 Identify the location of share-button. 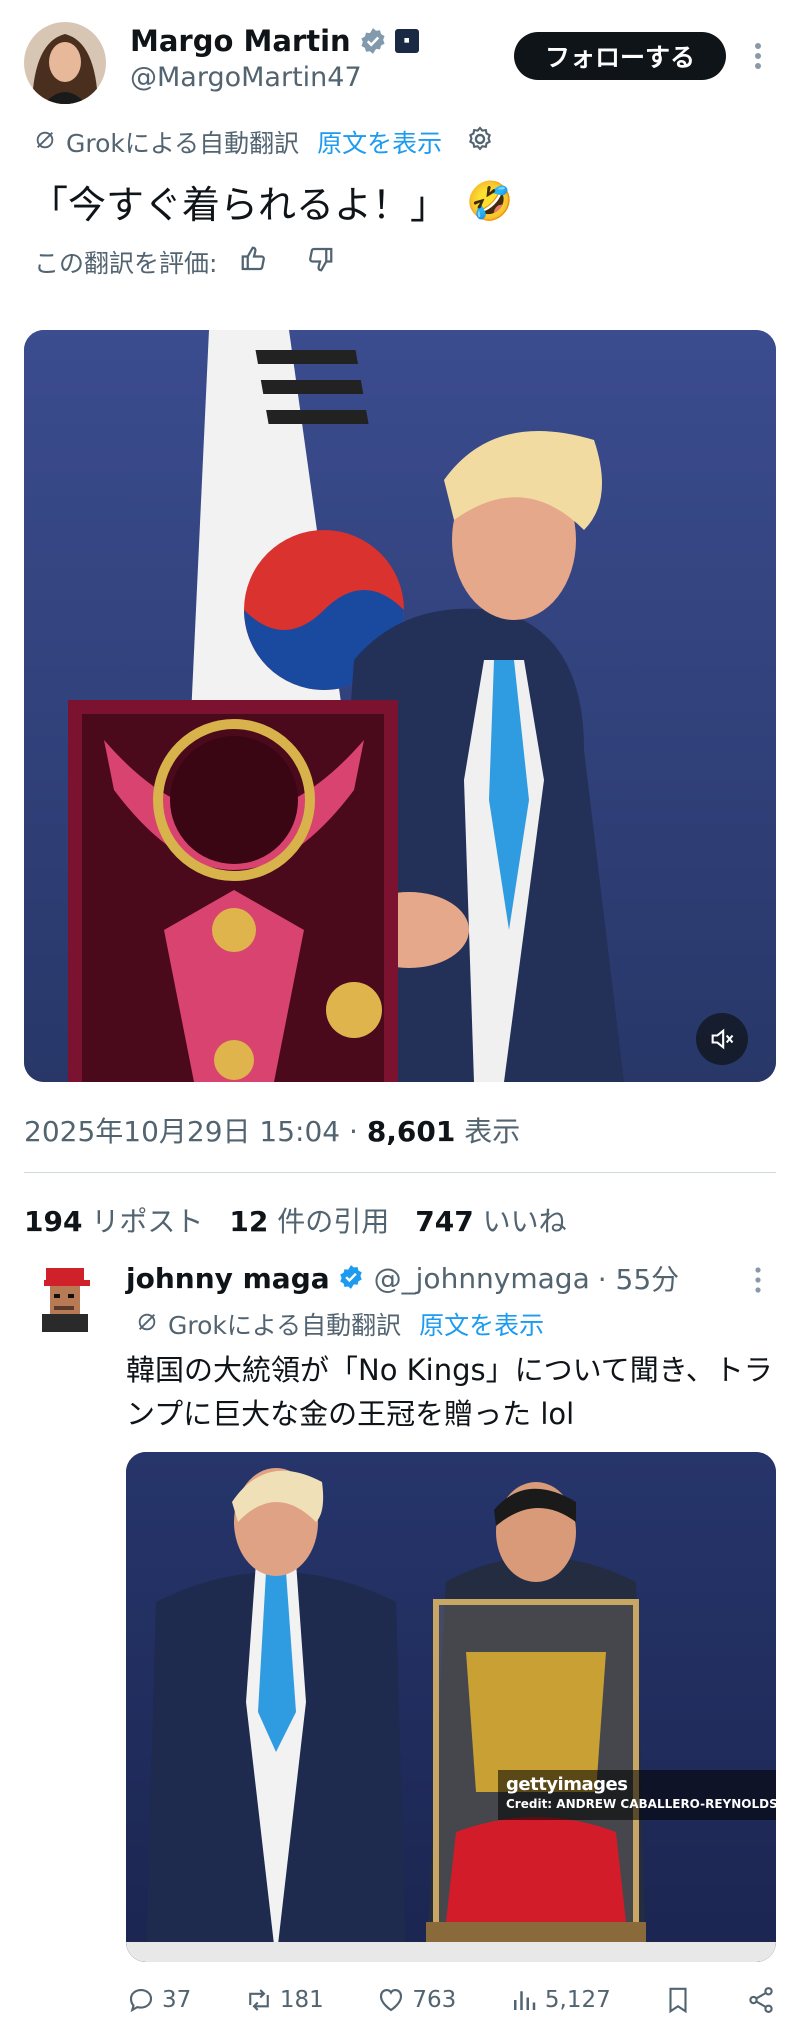
(761, 2000).